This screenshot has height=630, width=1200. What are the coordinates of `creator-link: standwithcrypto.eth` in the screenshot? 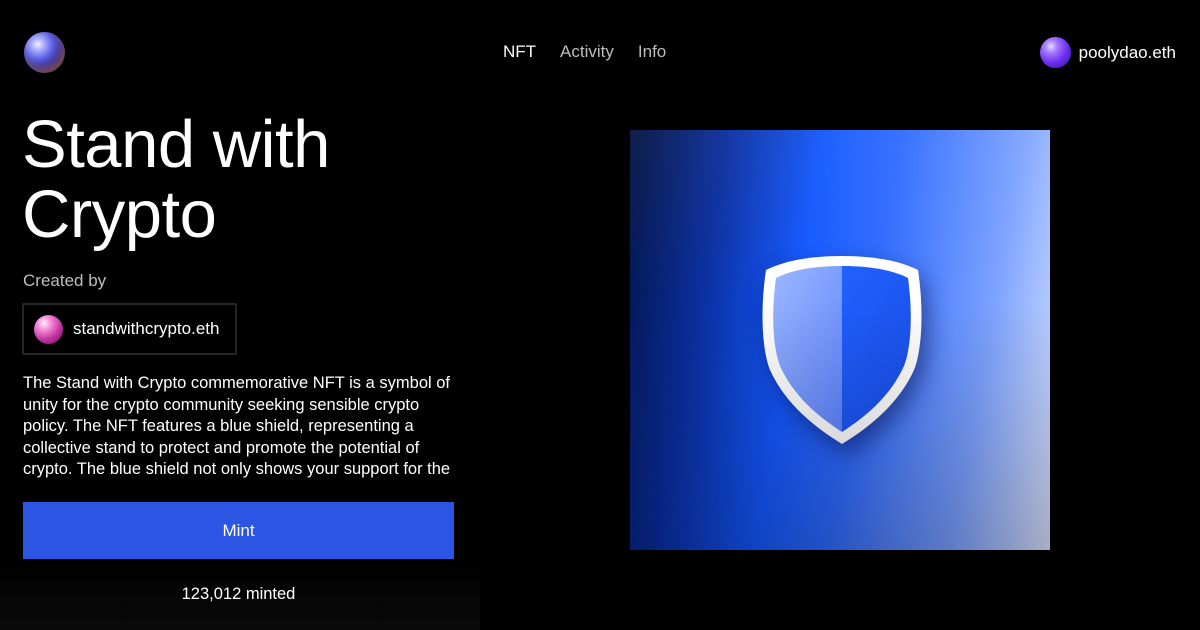 It's located at (129, 329).